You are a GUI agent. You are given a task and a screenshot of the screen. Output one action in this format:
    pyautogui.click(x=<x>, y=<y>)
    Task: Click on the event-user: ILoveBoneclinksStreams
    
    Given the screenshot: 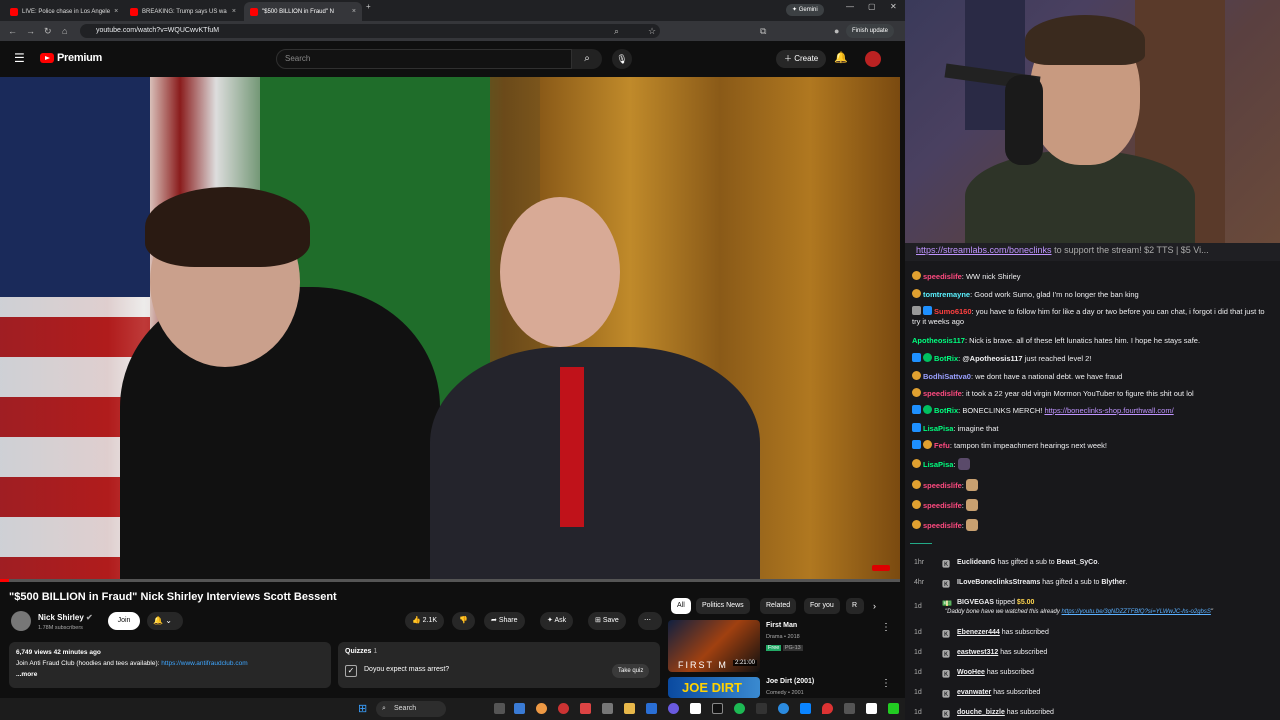 What is the action you would take?
    pyautogui.click(x=998, y=582)
    